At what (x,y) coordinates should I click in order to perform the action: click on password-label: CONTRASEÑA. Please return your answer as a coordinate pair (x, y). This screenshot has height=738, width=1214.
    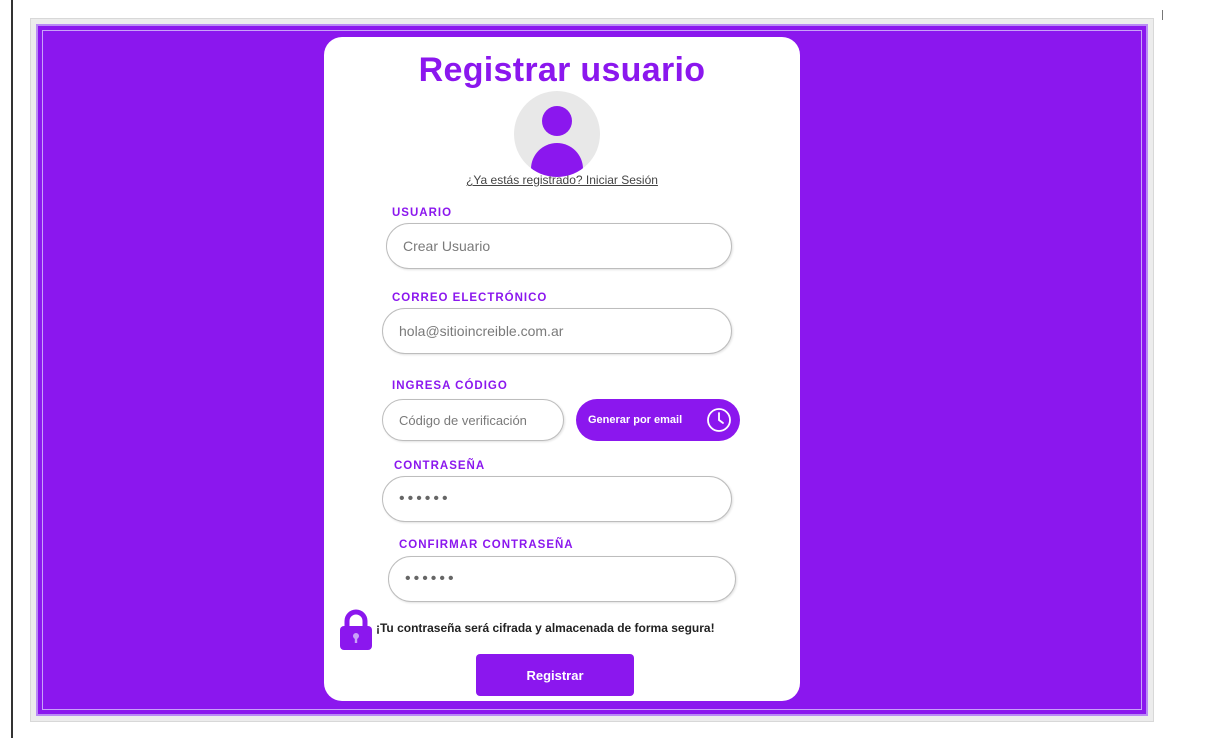
    Looking at the image, I should click on (440, 466).